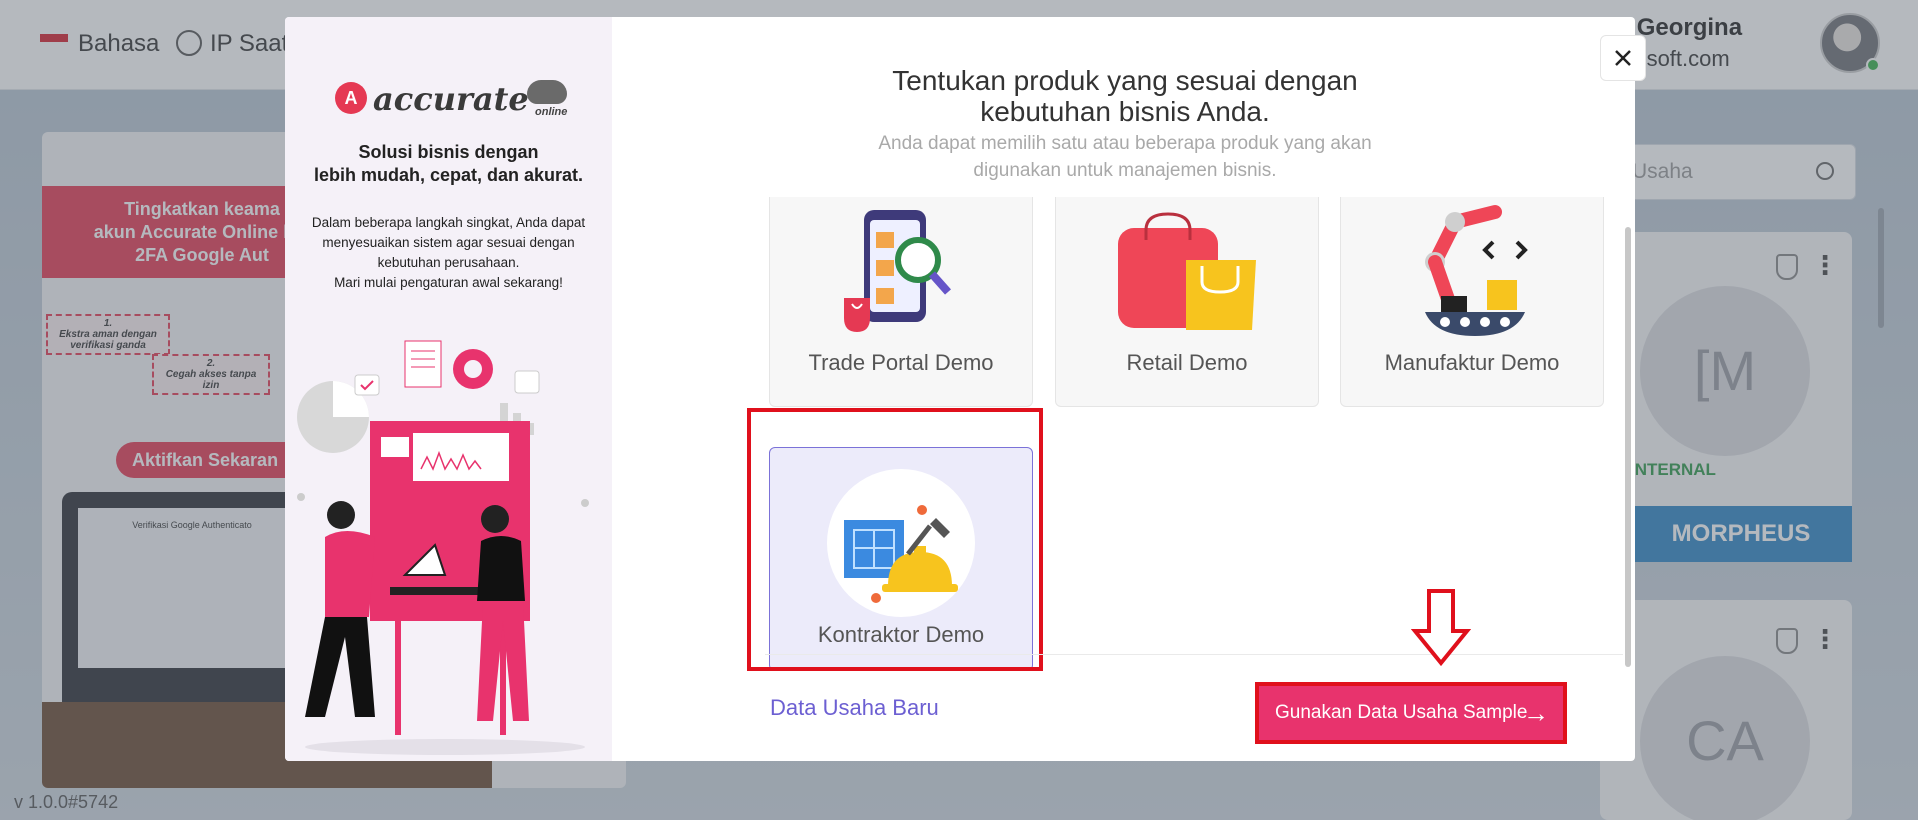  I want to click on divider, so click(1194, 654).